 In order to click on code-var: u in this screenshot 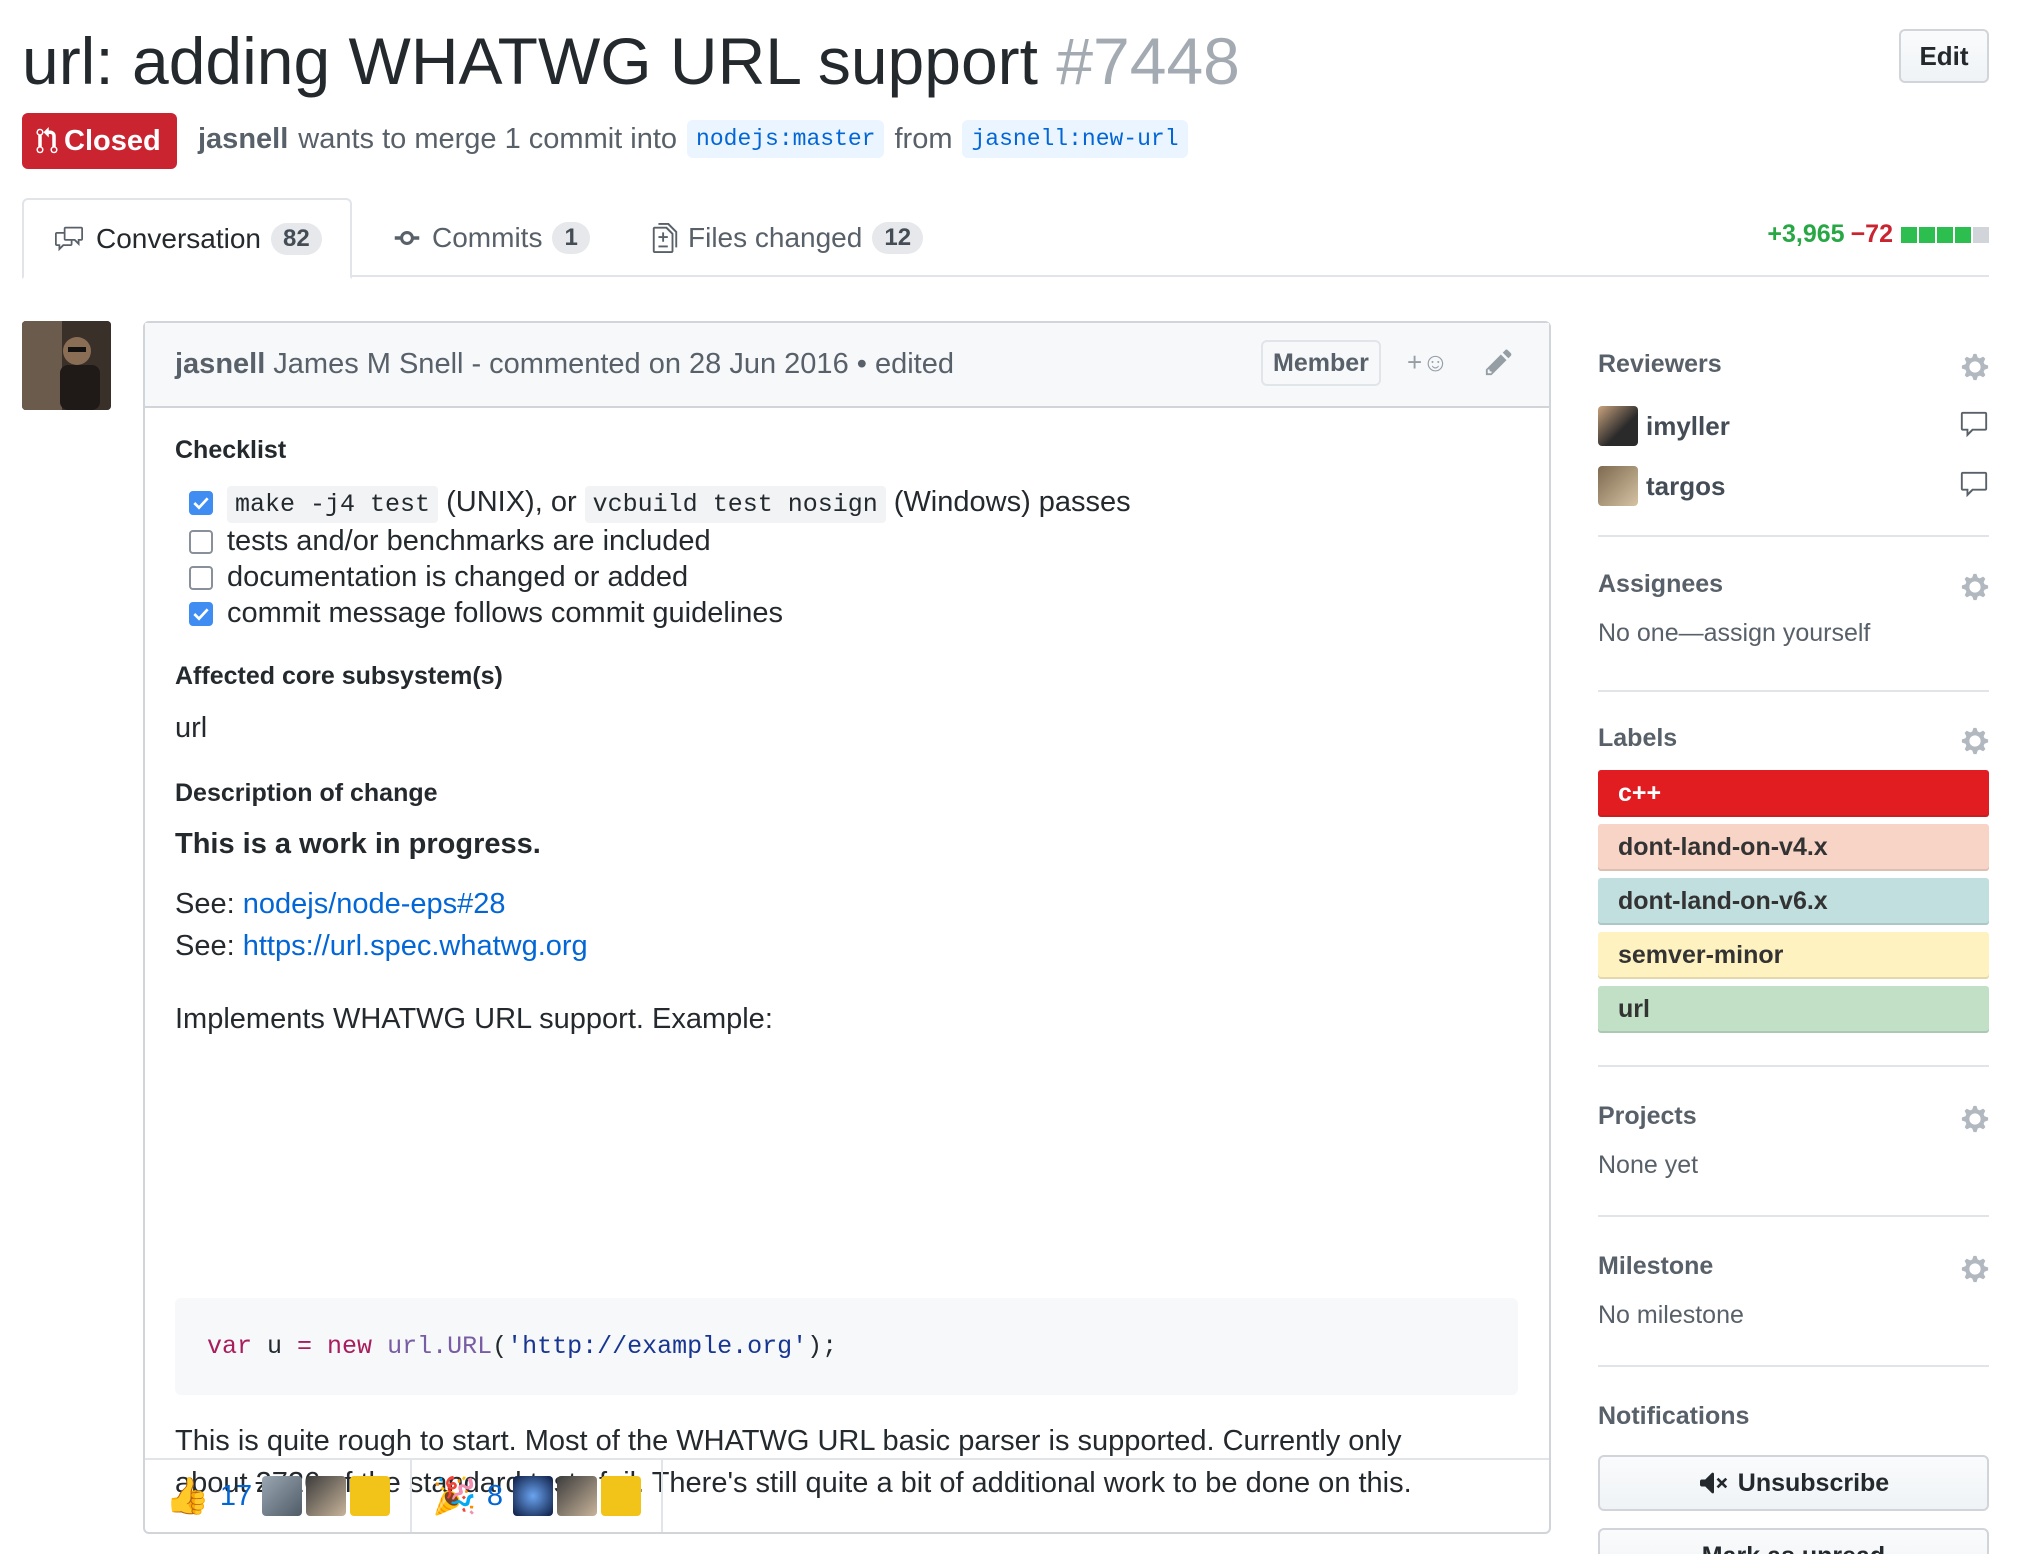, I will do `click(275, 1346)`.